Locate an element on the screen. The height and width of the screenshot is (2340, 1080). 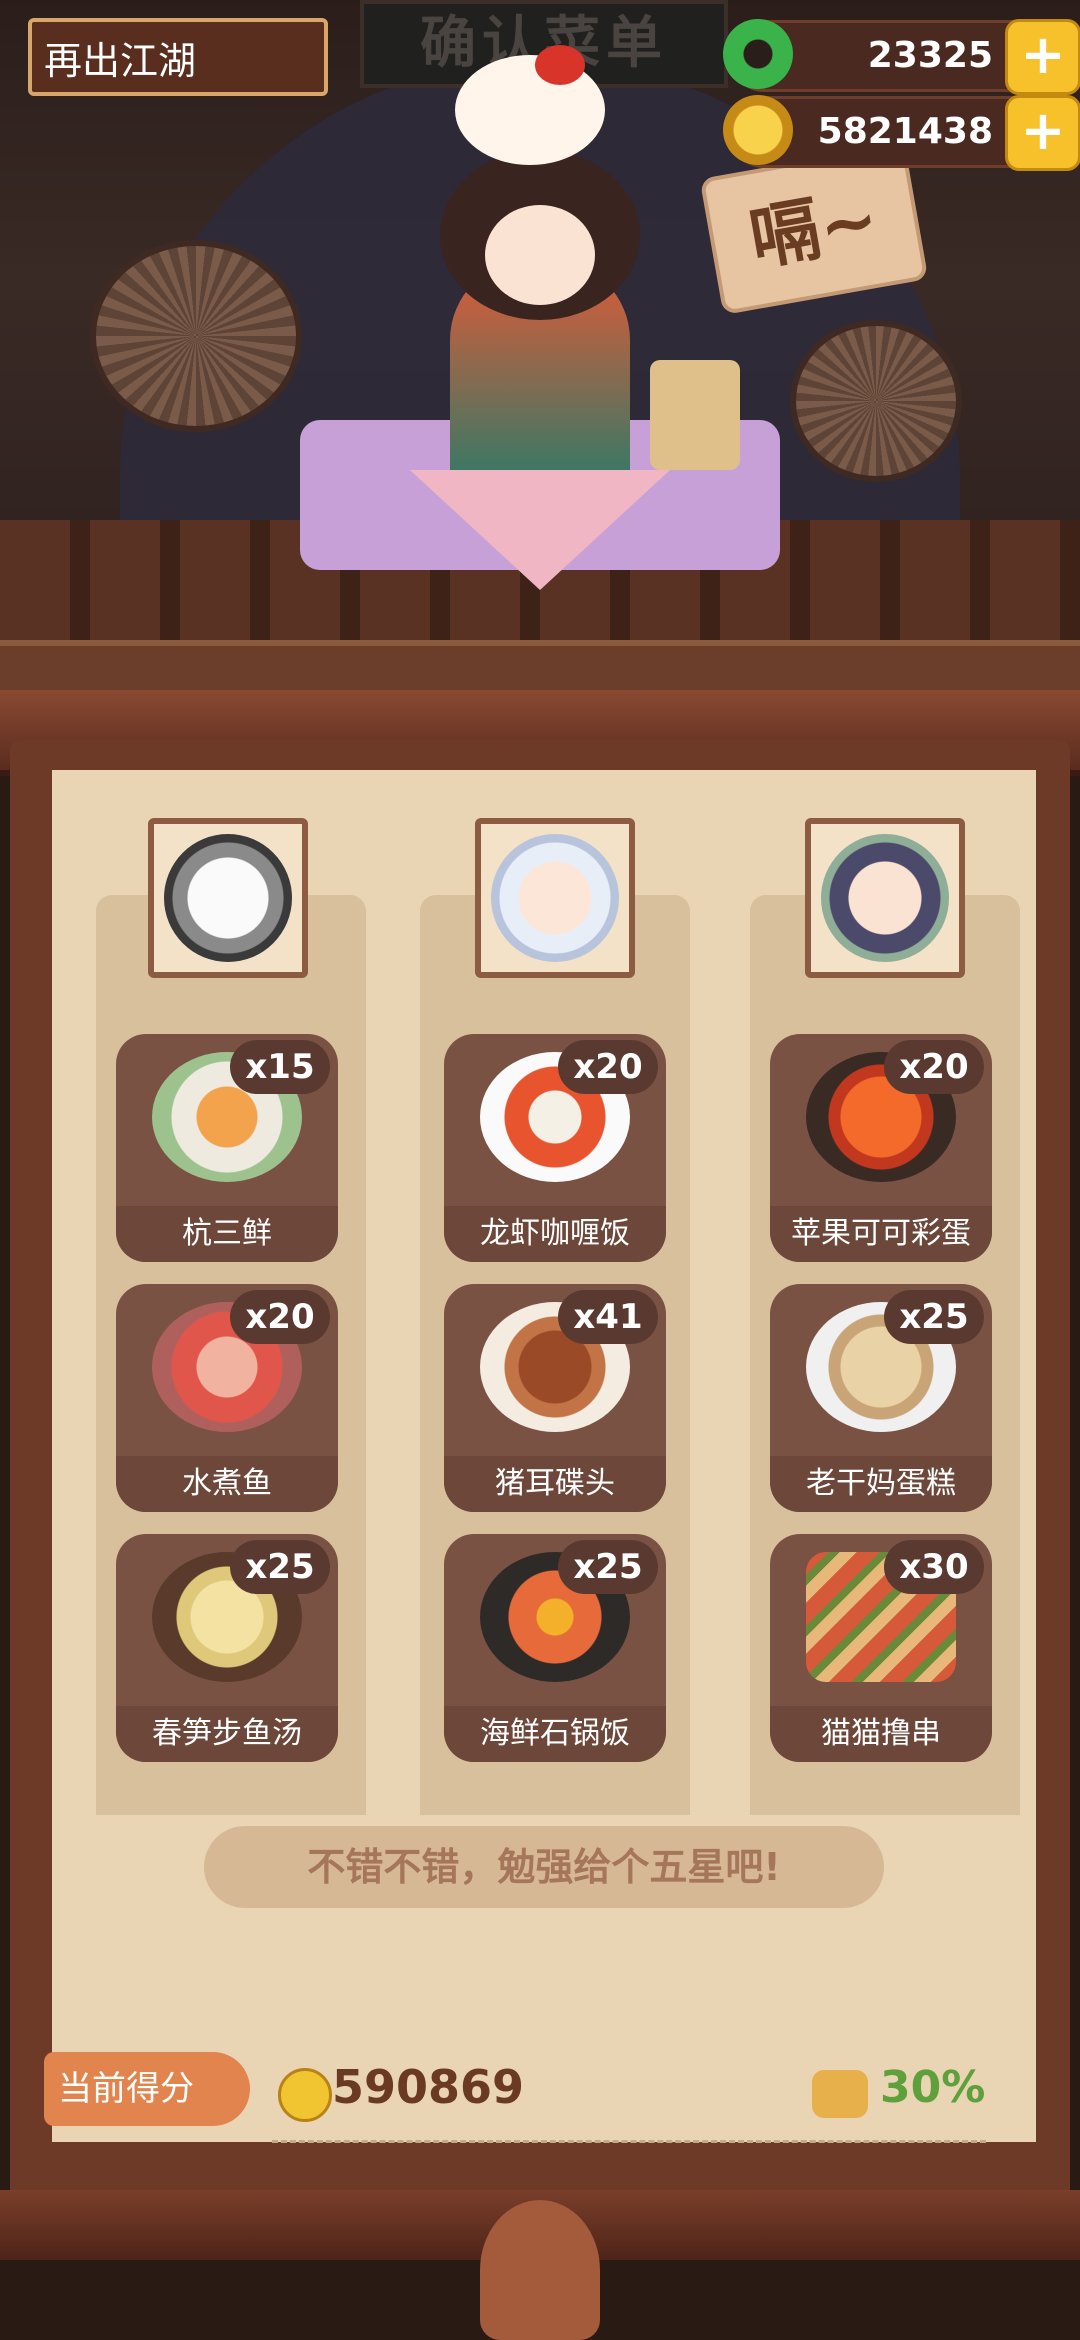
dish-card: x25 老干妈蛋糕 is located at coordinates (881, 1398).